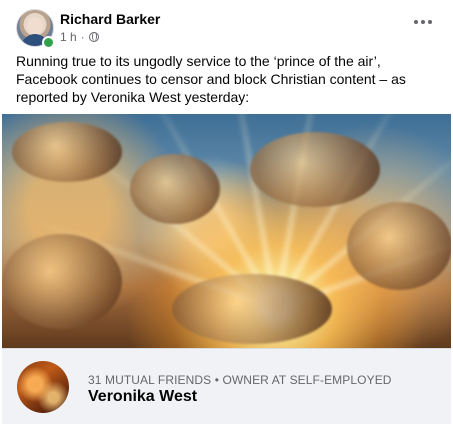 This screenshot has height=424, width=453. Describe the element at coordinates (93, 37) in the screenshot. I see `globe-icon` at that location.